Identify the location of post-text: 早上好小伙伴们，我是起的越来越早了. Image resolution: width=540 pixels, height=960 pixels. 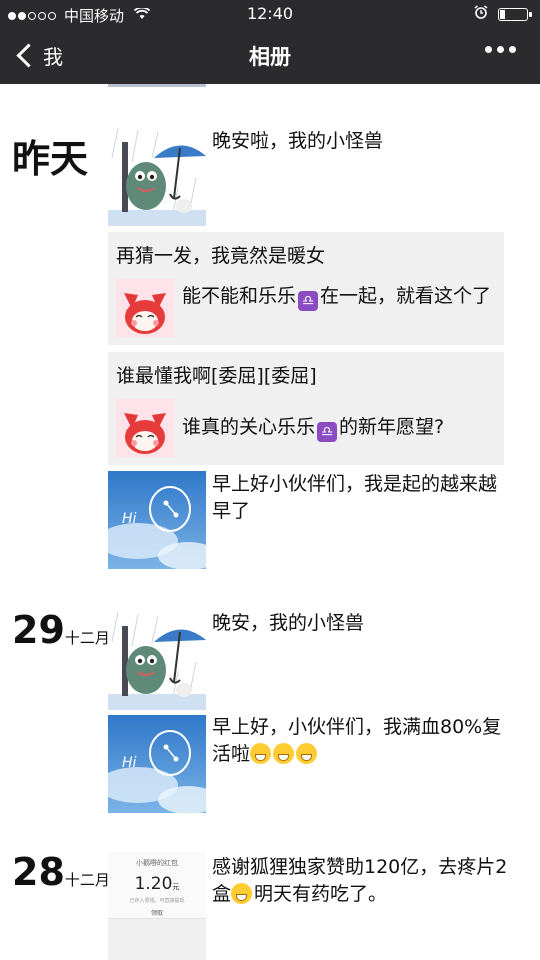
(355, 497).